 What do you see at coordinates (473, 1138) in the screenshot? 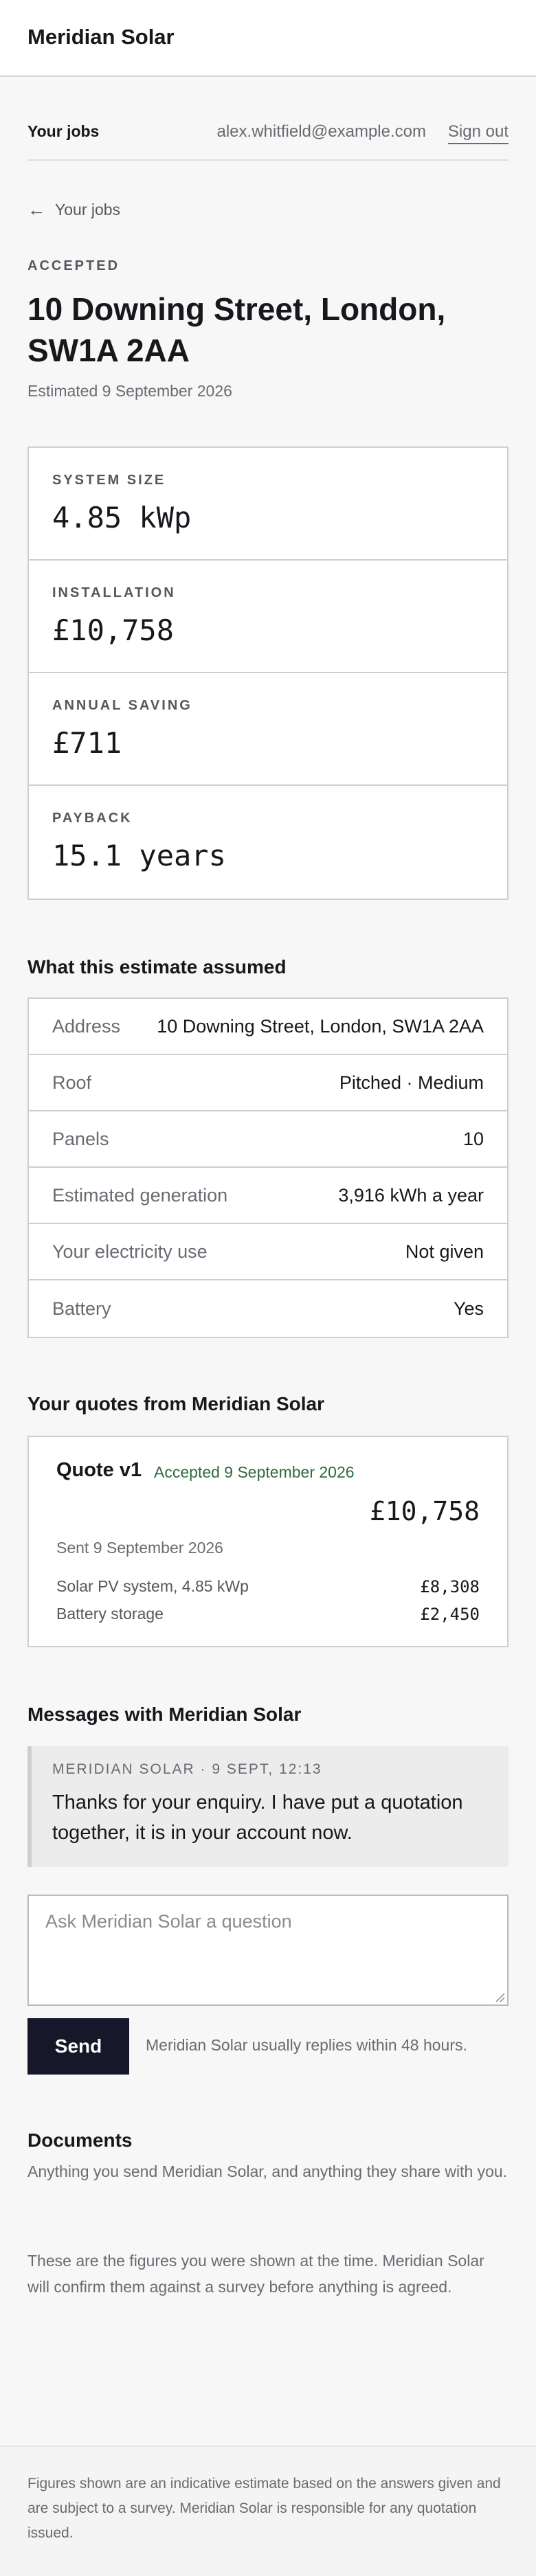
I see `assumption-value: 10` at bounding box center [473, 1138].